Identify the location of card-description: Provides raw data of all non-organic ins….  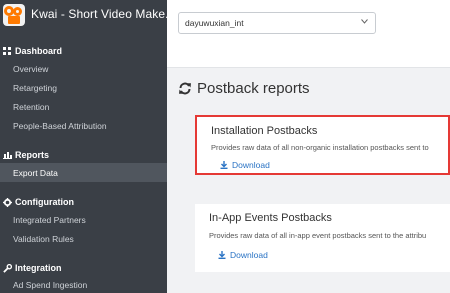
(320, 147).